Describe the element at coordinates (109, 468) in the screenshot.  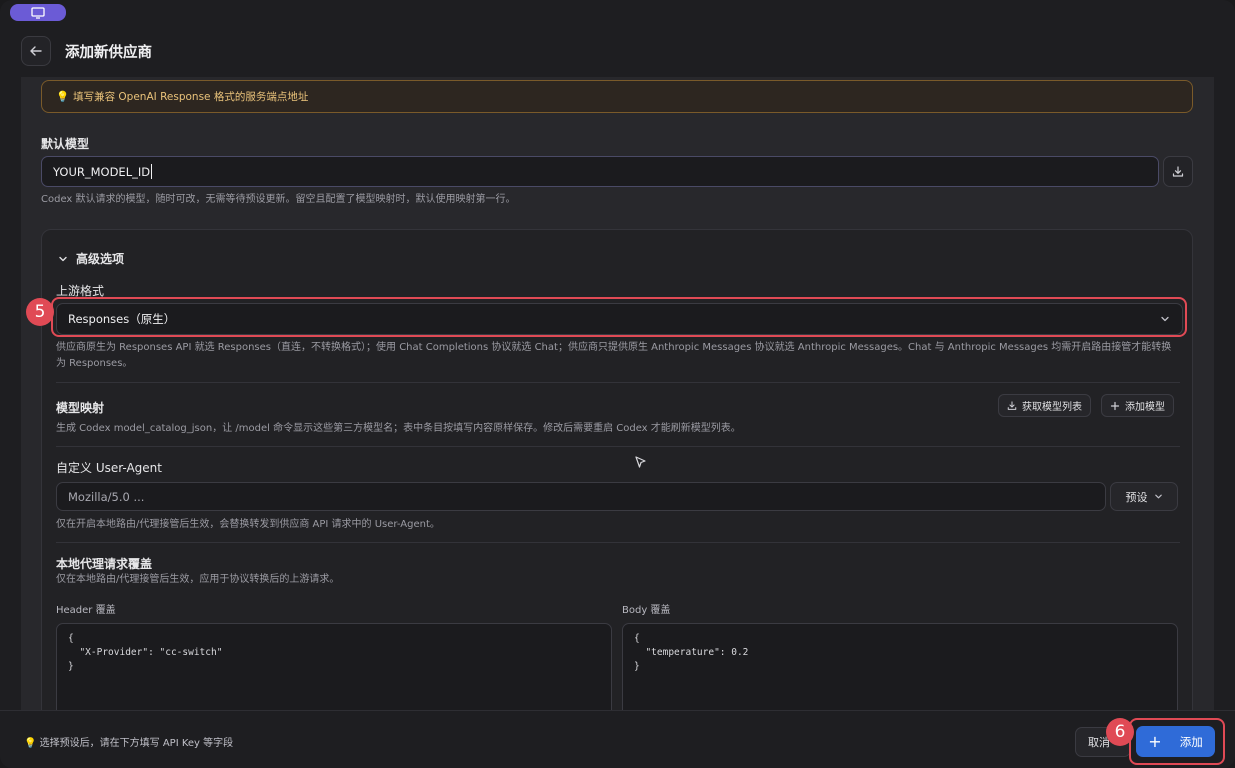
I see `user-agent-label: 自定义 User-Agent` at that location.